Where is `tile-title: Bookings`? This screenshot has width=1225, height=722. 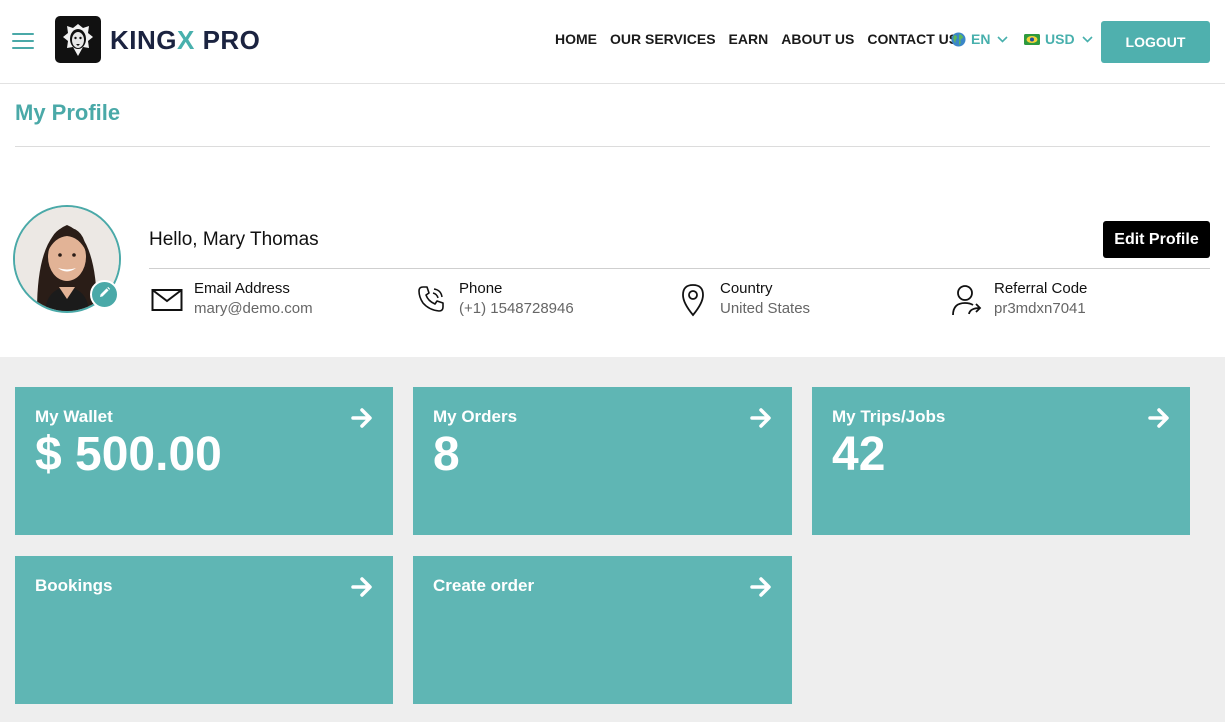 tile-title: Bookings is located at coordinates (74, 585).